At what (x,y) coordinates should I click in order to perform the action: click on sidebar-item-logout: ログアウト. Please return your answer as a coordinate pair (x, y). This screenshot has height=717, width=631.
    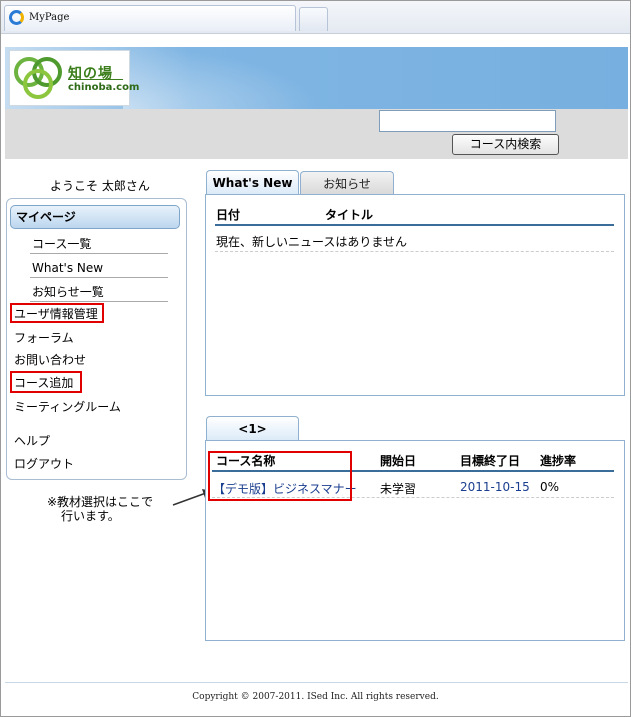
    Looking at the image, I should click on (44, 463).